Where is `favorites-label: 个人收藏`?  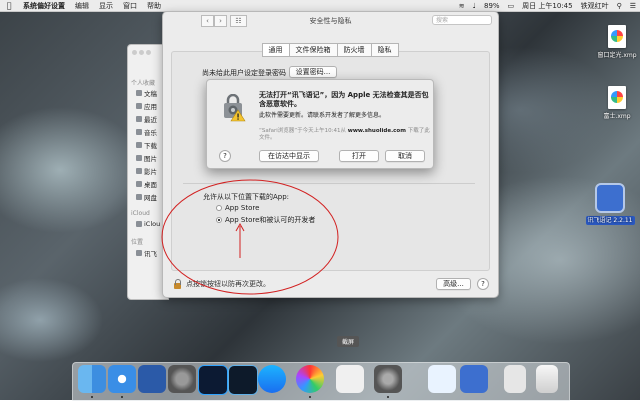 favorites-label: 个人收藏 is located at coordinates (143, 83).